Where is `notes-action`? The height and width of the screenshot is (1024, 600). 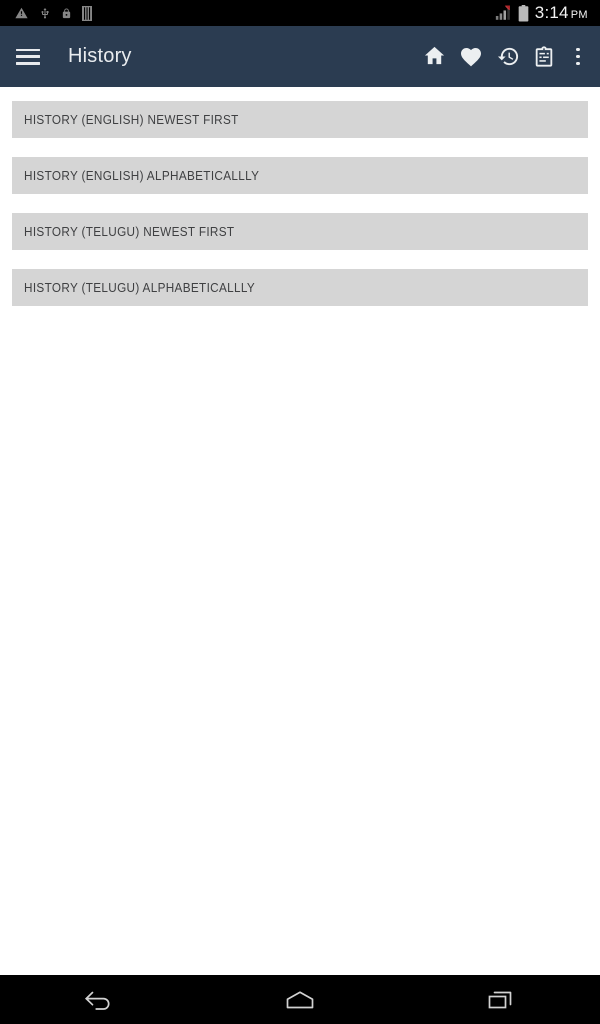 notes-action is located at coordinates (544, 56).